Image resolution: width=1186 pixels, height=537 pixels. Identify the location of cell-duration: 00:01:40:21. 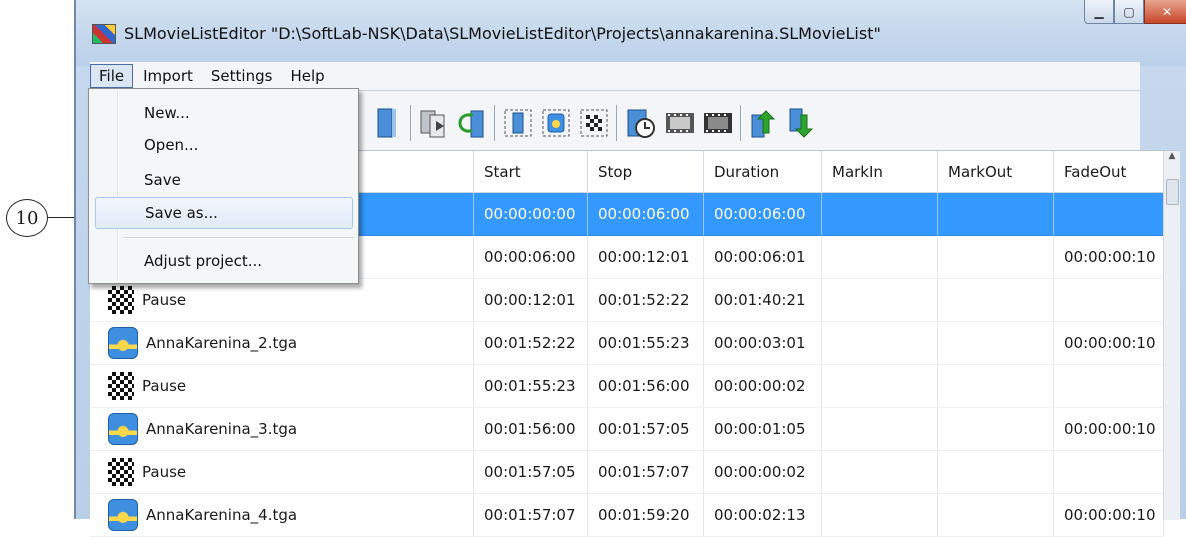
(763, 300).